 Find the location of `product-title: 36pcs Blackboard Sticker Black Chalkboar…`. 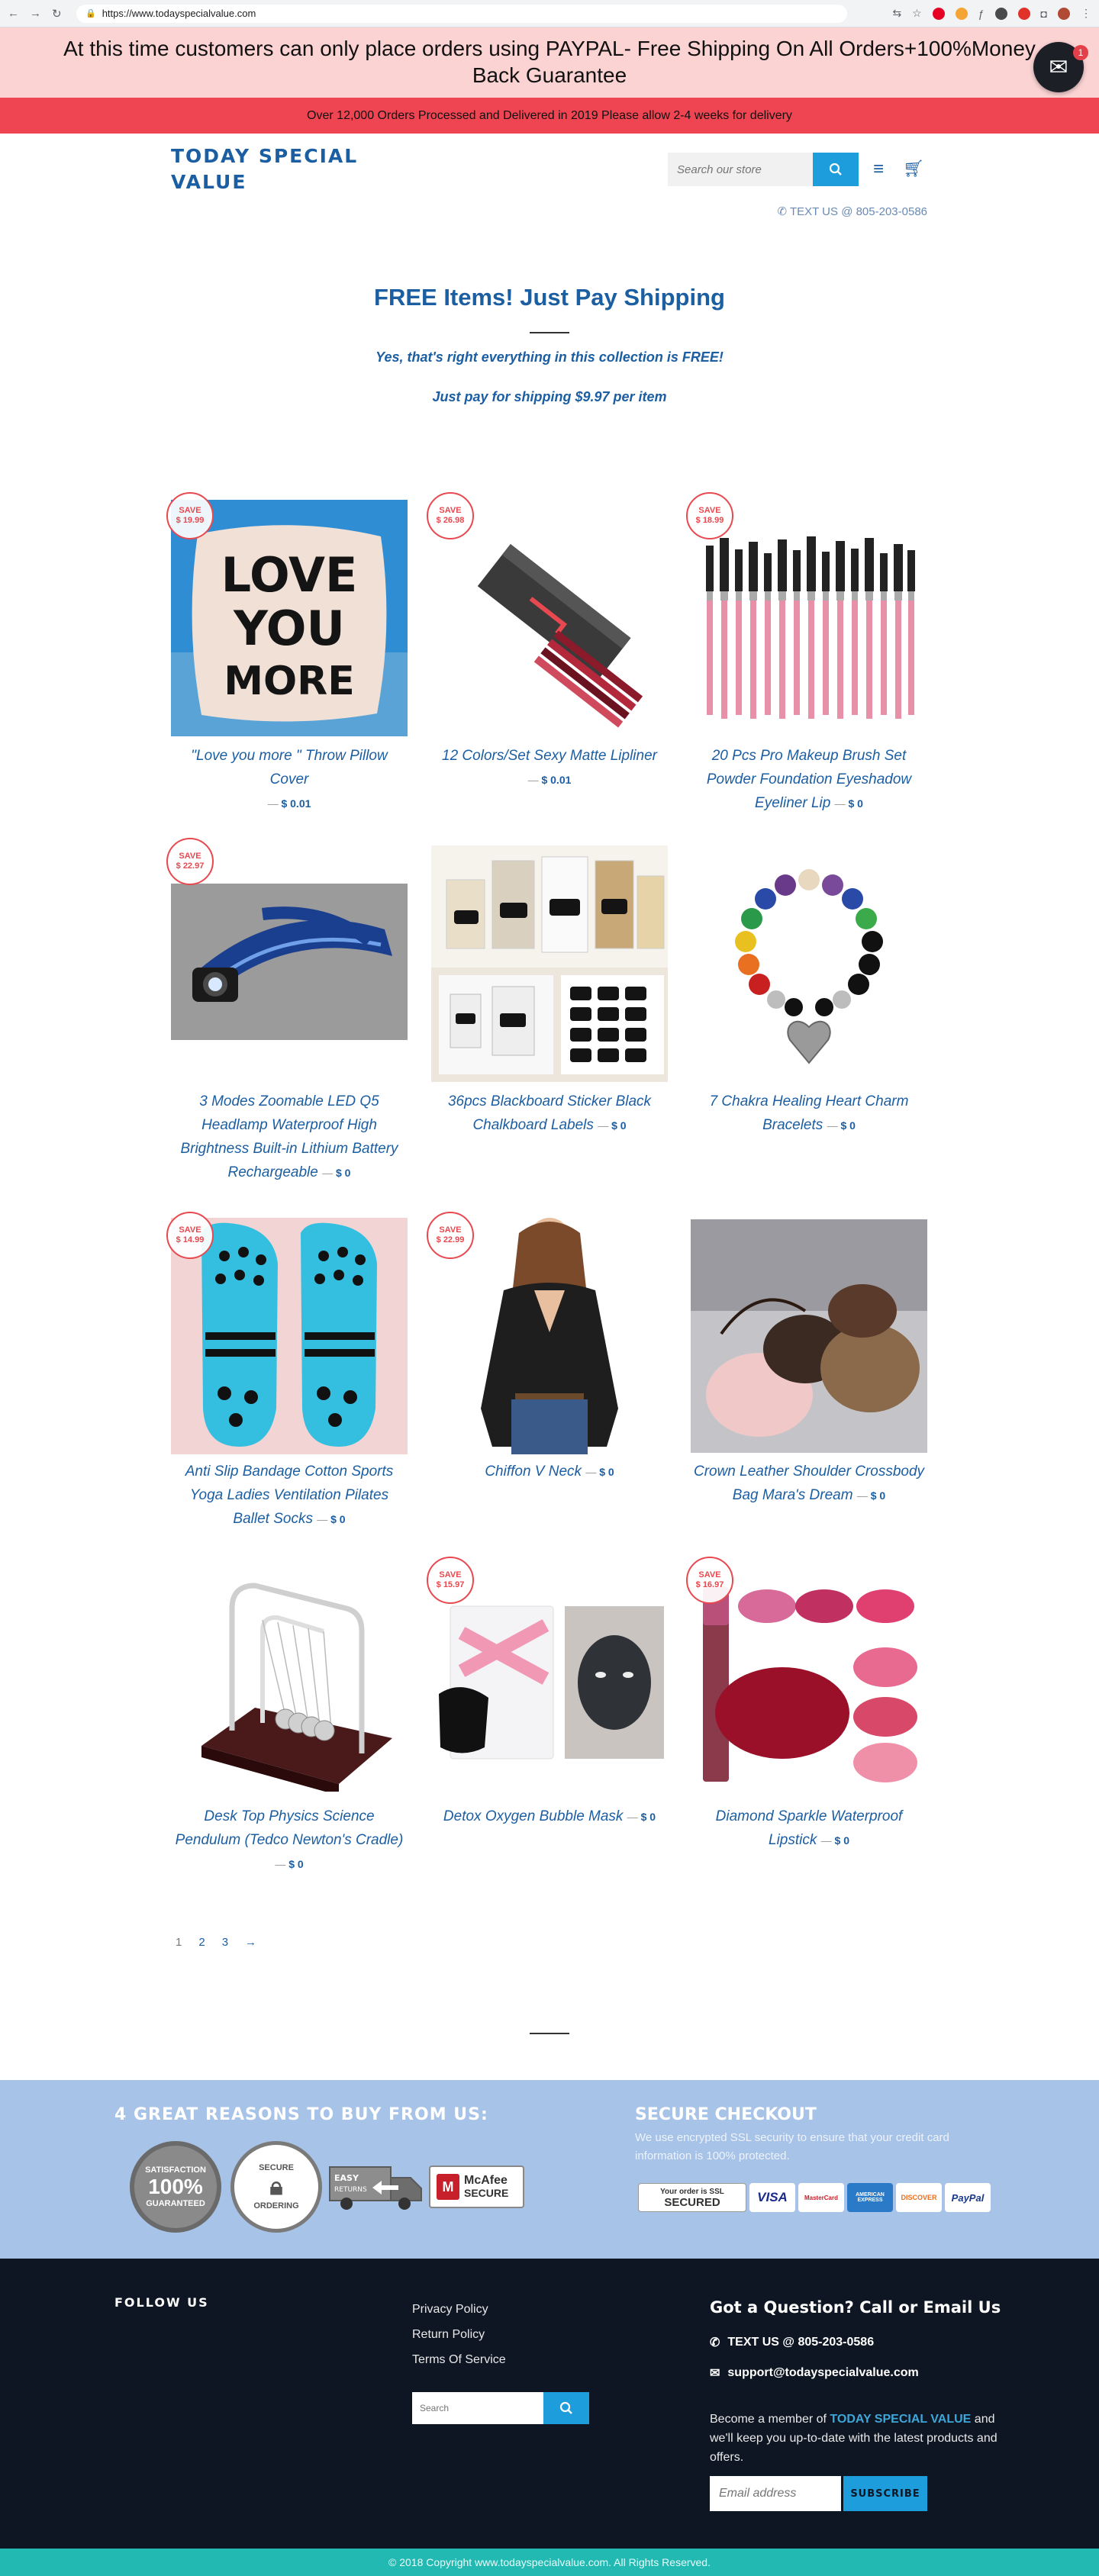

product-title: 36pcs Blackboard Sticker Black Chalkboar… is located at coordinates (549, 1114).